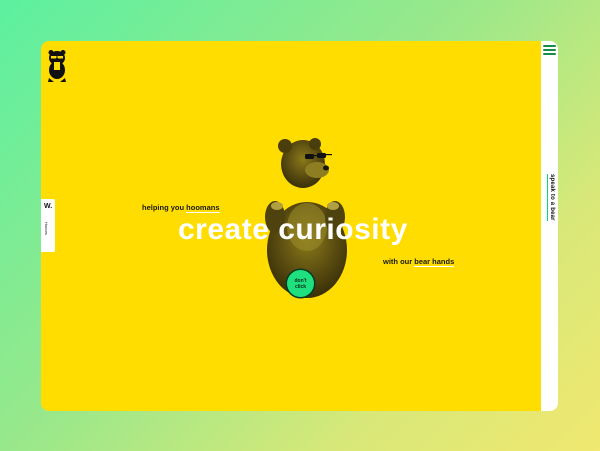 The image size is (600, 451). I want to click on hero-subline: with our bear hands, so click(419, 262).